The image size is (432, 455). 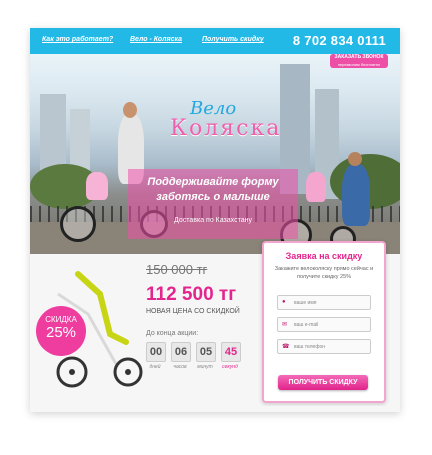 What do you see at coordinates (193, 311) in the screenshot?
I see `new-price-label: НОВАЯ ЦЕНА СО СКИДКОЙ` at bounding box center [193, 311].